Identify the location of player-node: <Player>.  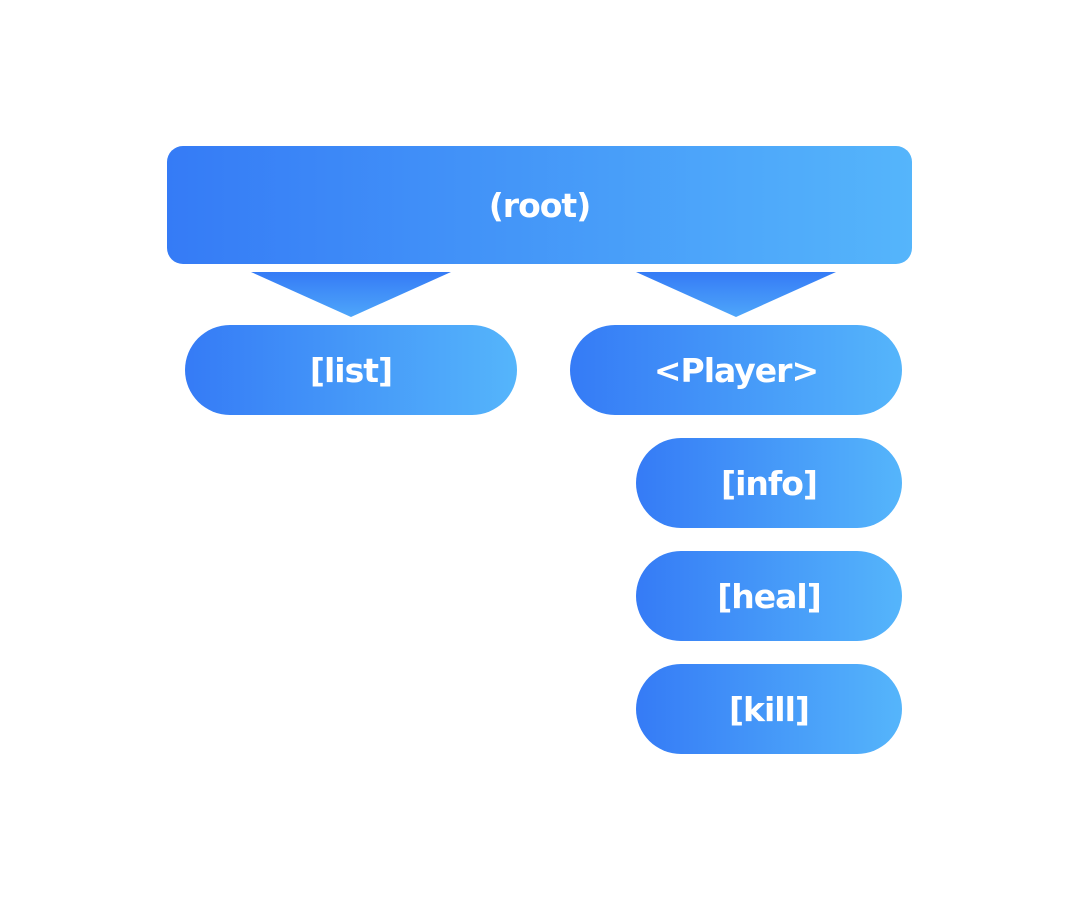
(736, 370).